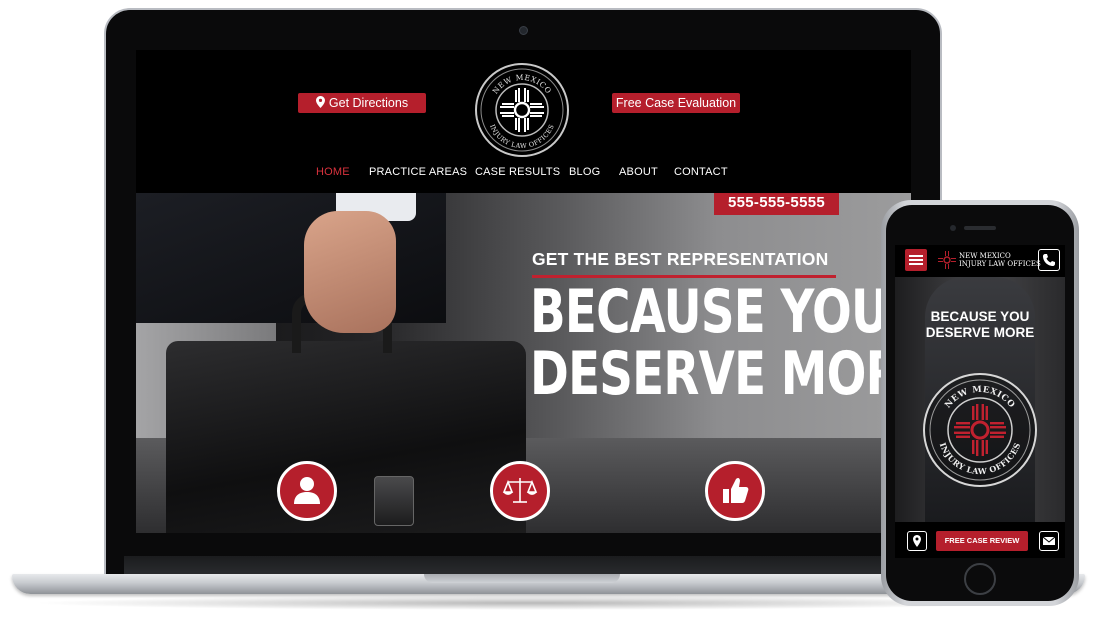  Describe the element at coordinates (307, 491) in the screenshot. I see `person-icon` at that location.